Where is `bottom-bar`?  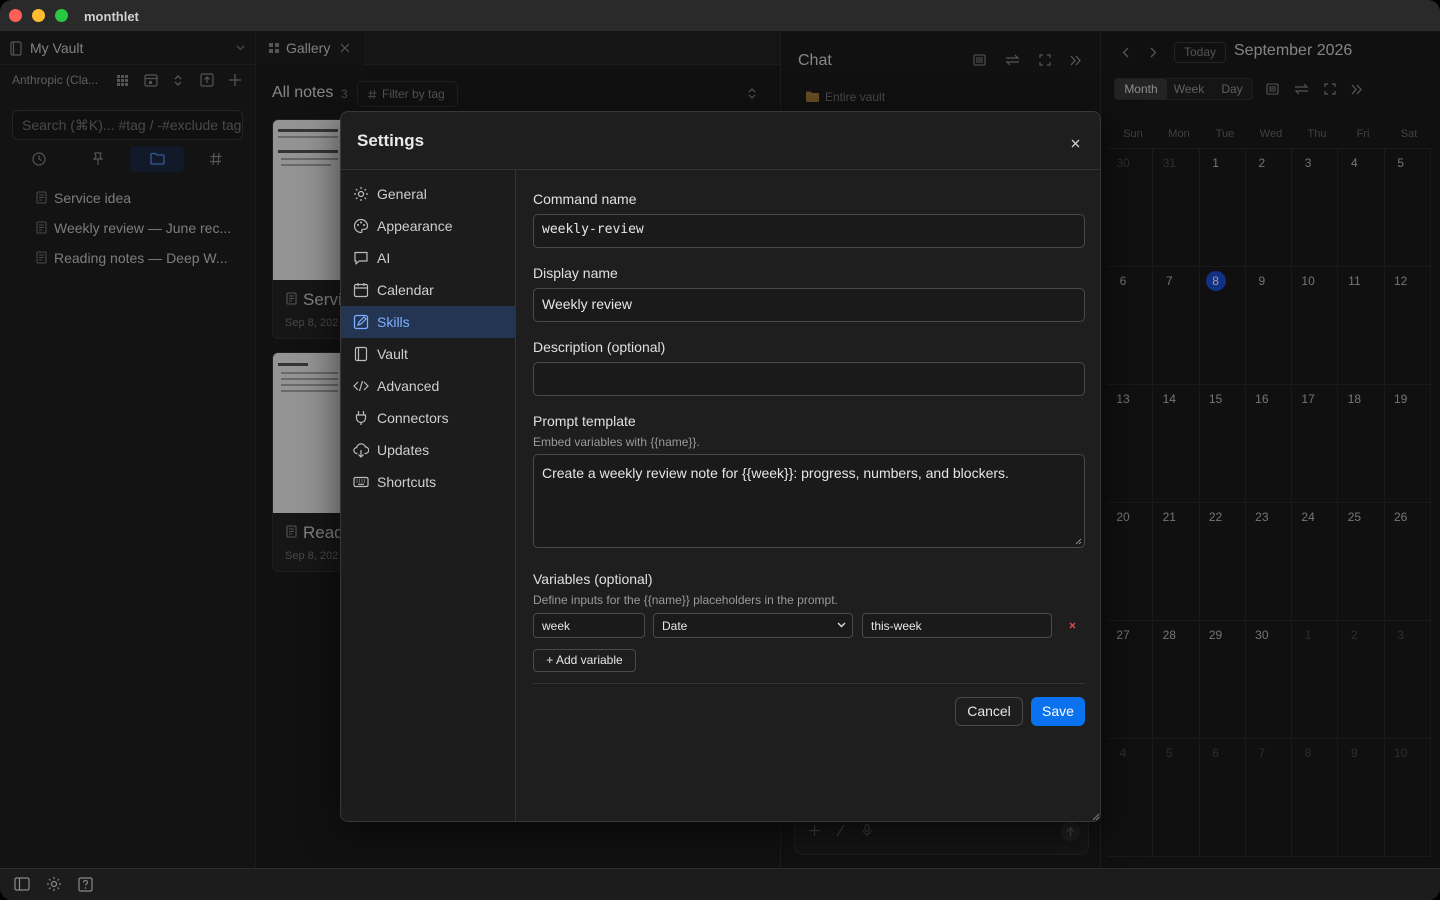
bottom-bar is located at coordinates (720, 884).